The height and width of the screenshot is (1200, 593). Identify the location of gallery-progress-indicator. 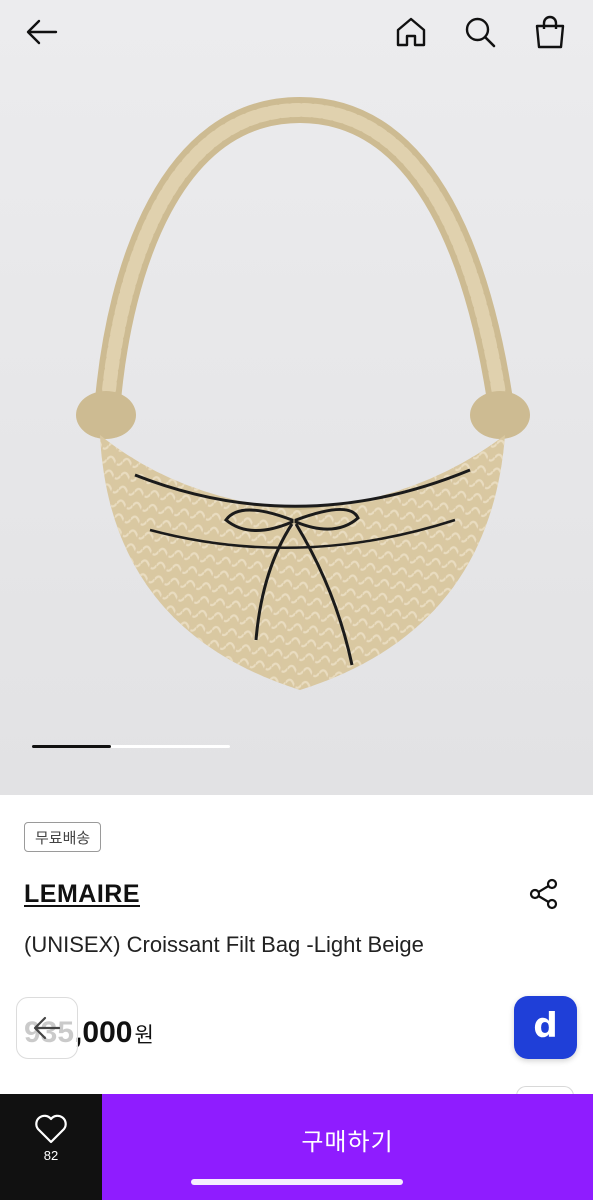
(131, 746).